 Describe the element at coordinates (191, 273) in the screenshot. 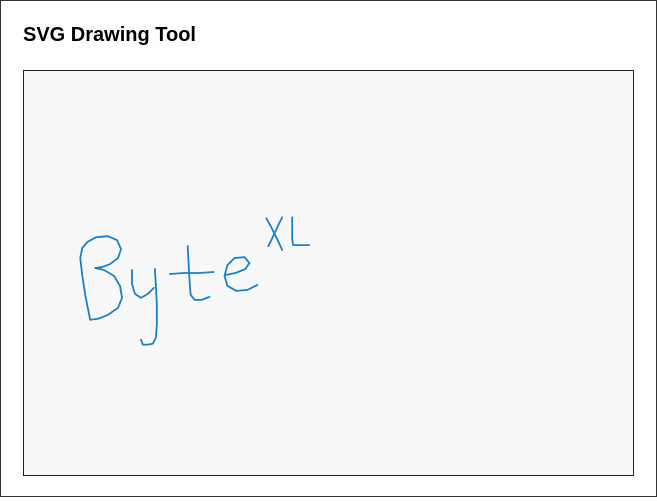

I see `stroke-t-cross` at that location.